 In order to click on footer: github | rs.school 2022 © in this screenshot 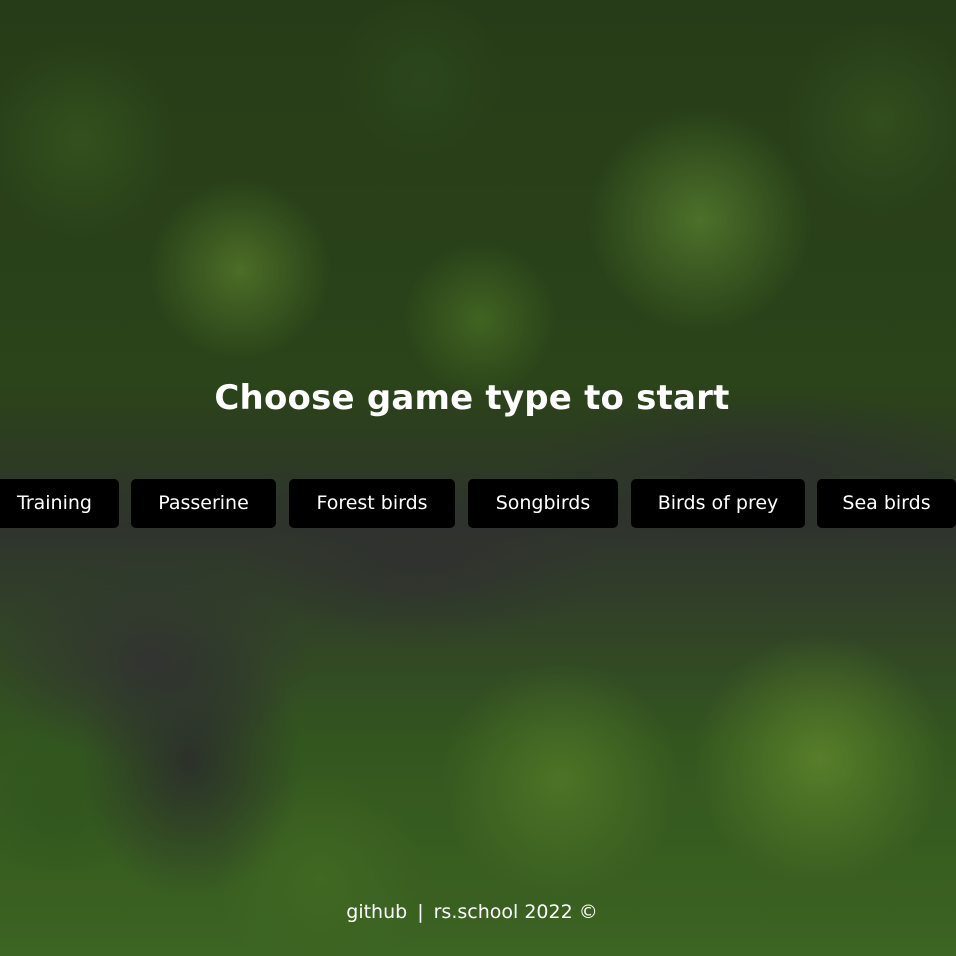, I will do `click(472, 912)`.